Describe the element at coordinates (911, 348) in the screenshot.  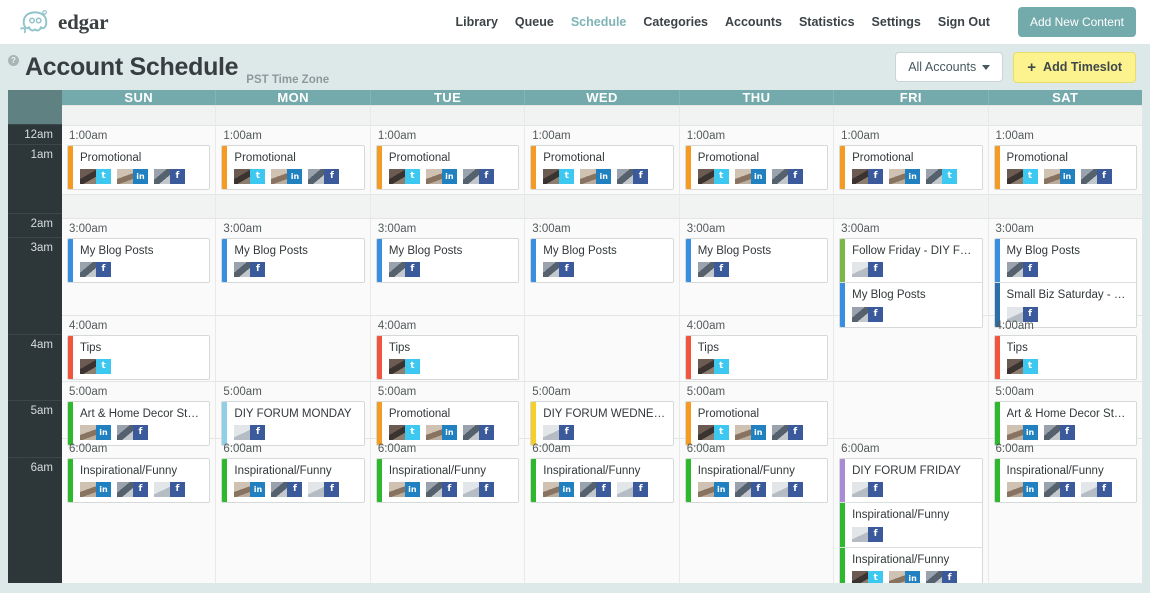
I see `calendar-cell-fri-4am` at that location.